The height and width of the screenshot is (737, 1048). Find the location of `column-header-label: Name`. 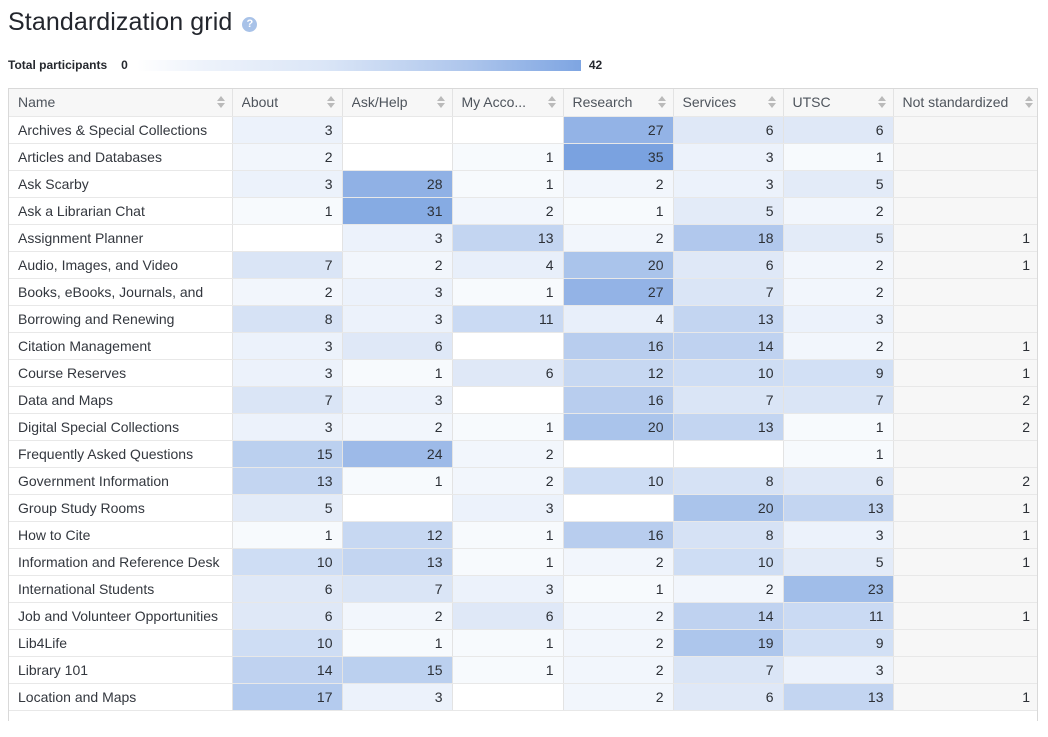

column-header-label: Name is located at coordinates (37, 102).